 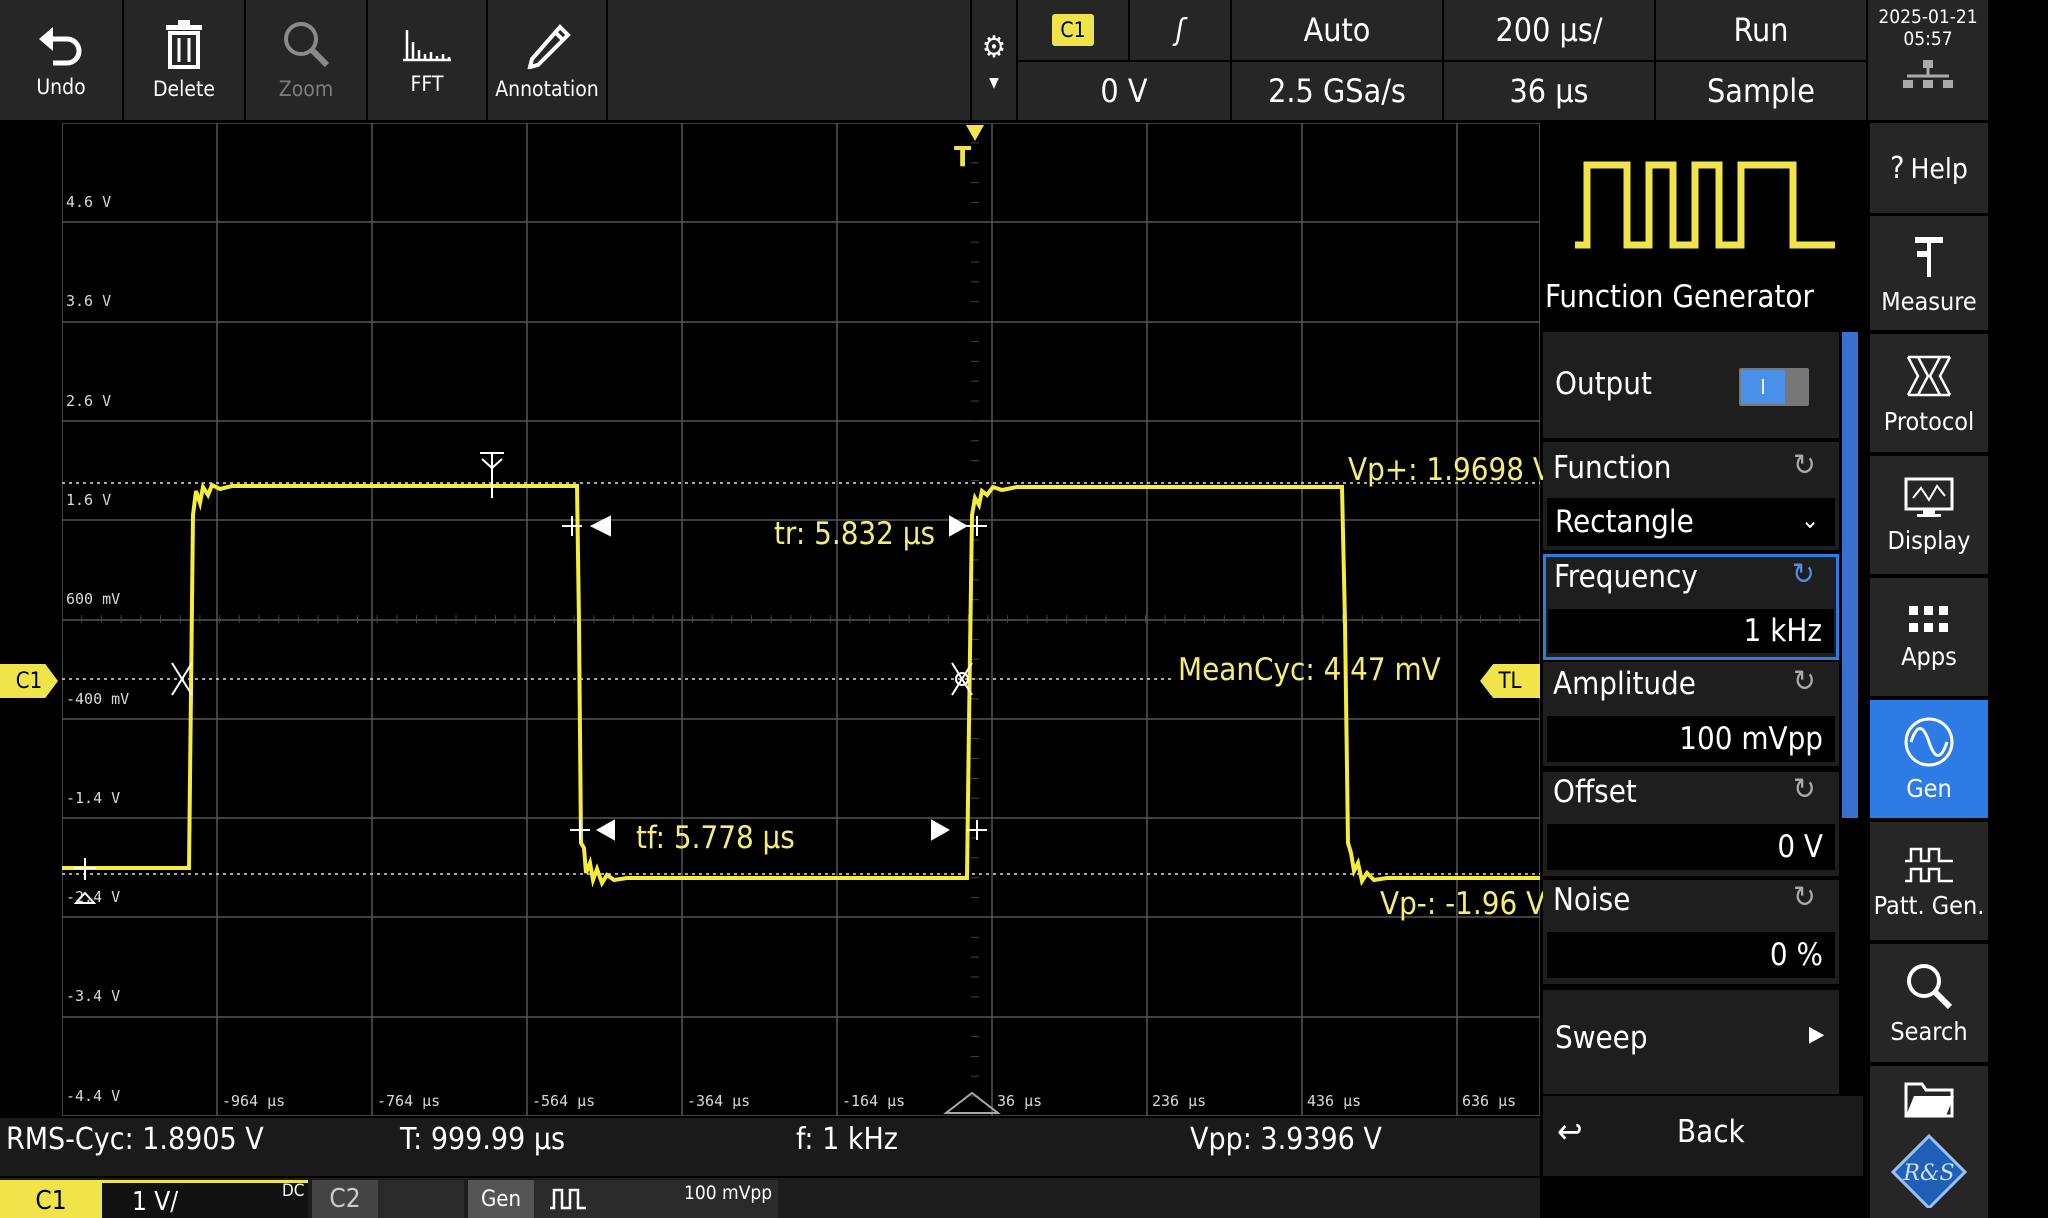 What do you see at coordinates (1705, 225) in the screenshot?
I see `function-generator-header: Function Generator` at bounding box center [1705, 225].